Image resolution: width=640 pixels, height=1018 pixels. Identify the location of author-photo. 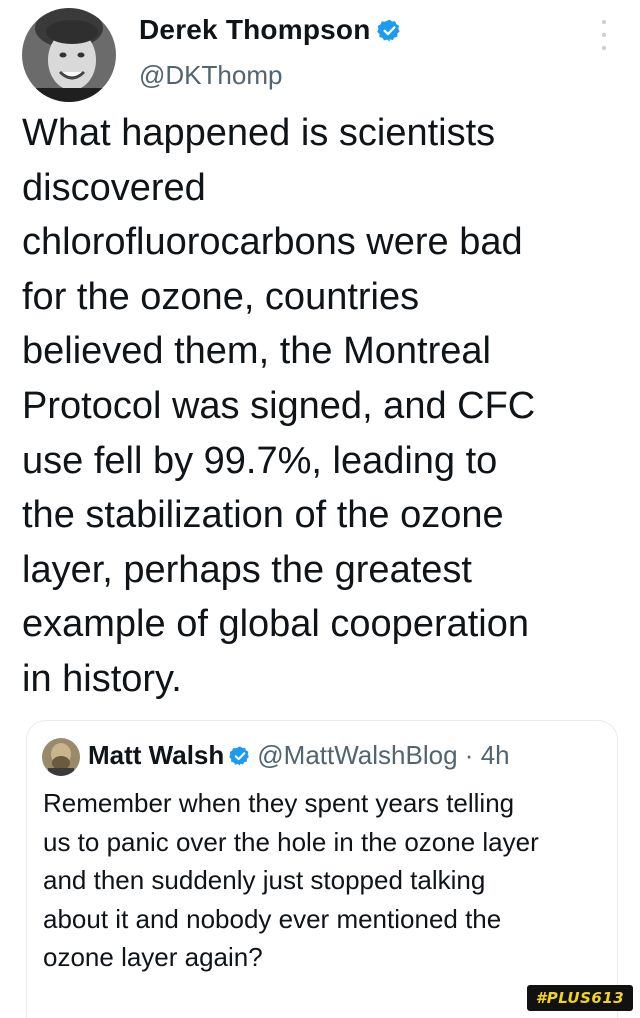
(69, 55).